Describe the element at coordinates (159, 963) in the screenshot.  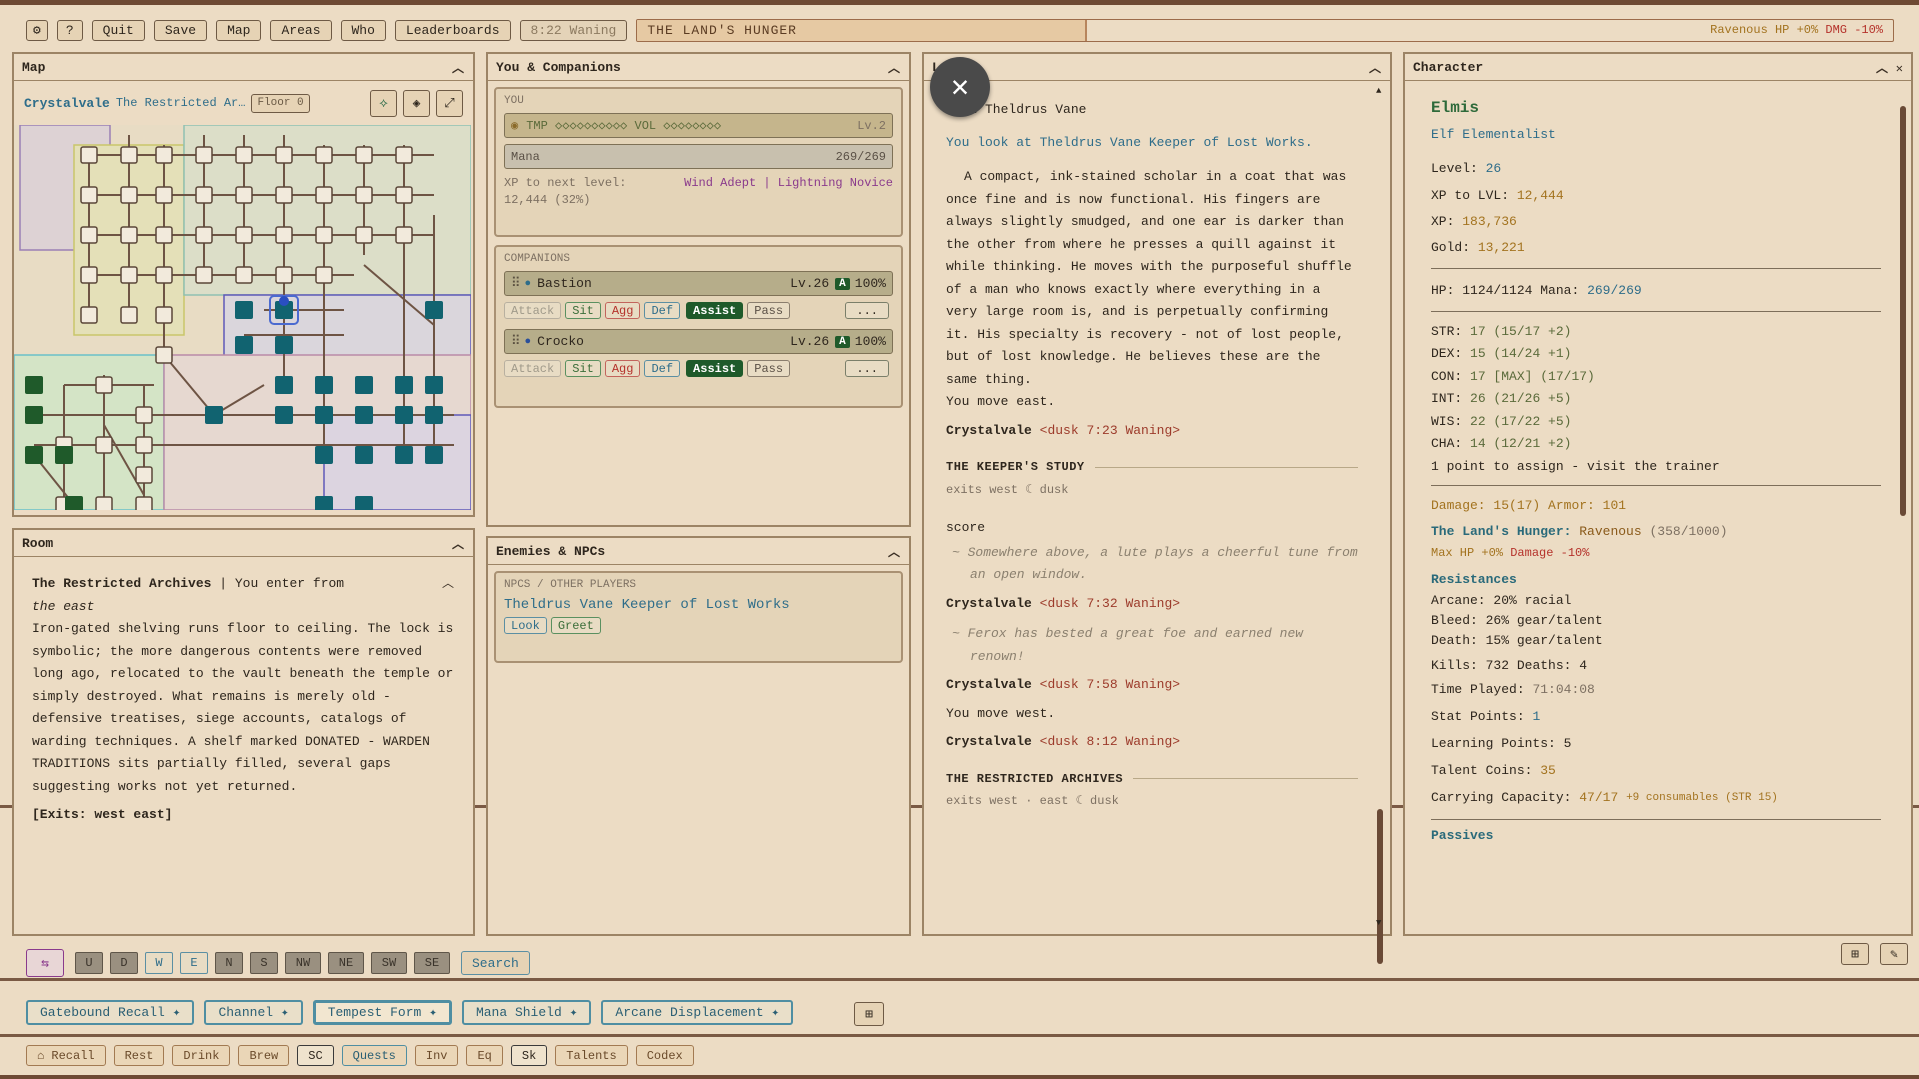
I see `direction-button-w: W` at that location.